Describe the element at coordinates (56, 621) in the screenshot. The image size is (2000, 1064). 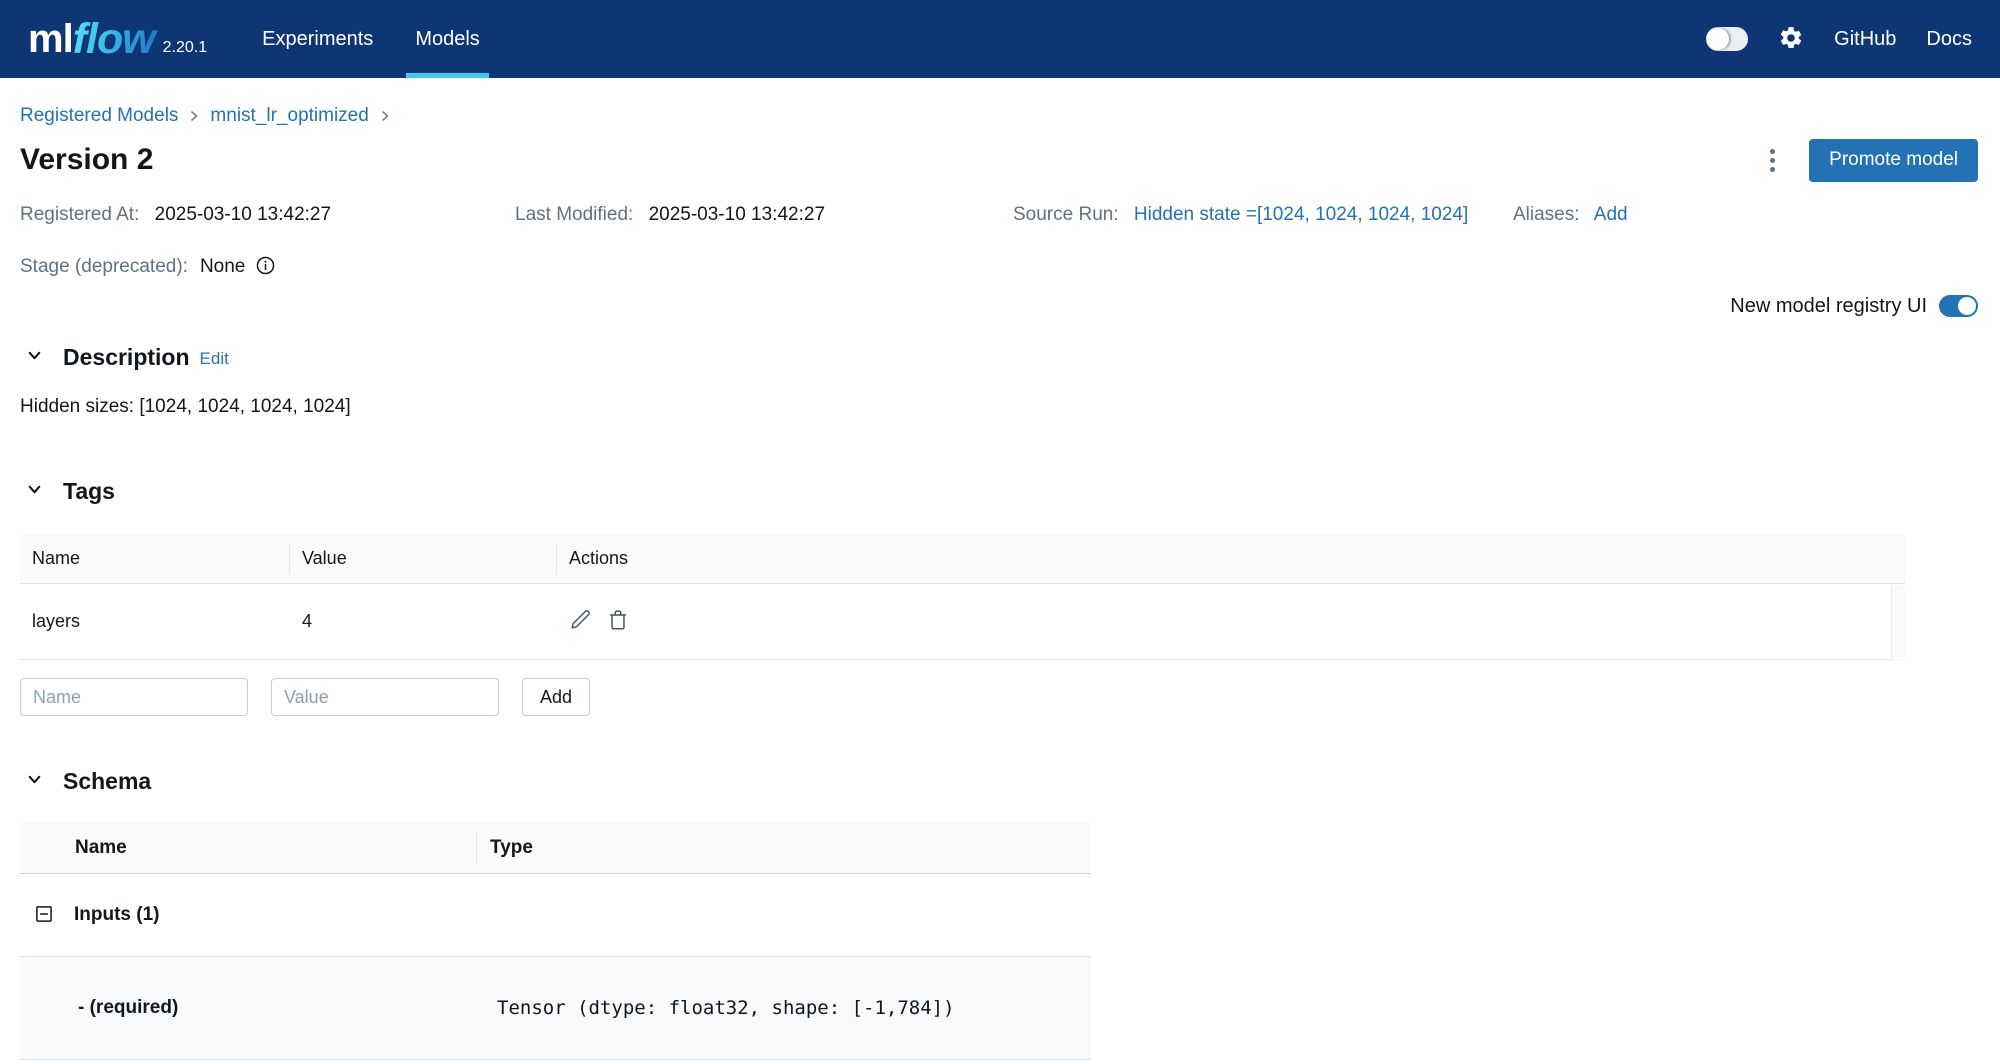
I see `tag-name-cell: layers` at that location.